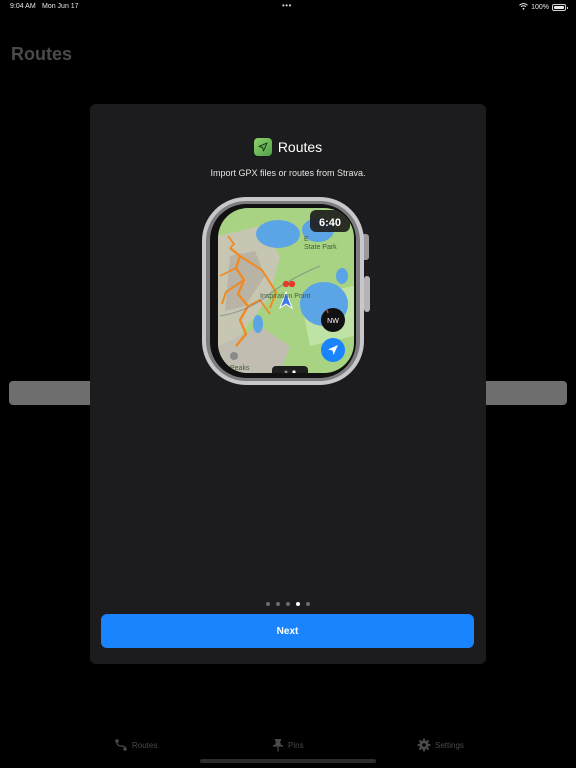  What do you see at coordinates (333, 350) in the screenshot?
I see `location-arrow-icon` at bounding box center [333, 350].